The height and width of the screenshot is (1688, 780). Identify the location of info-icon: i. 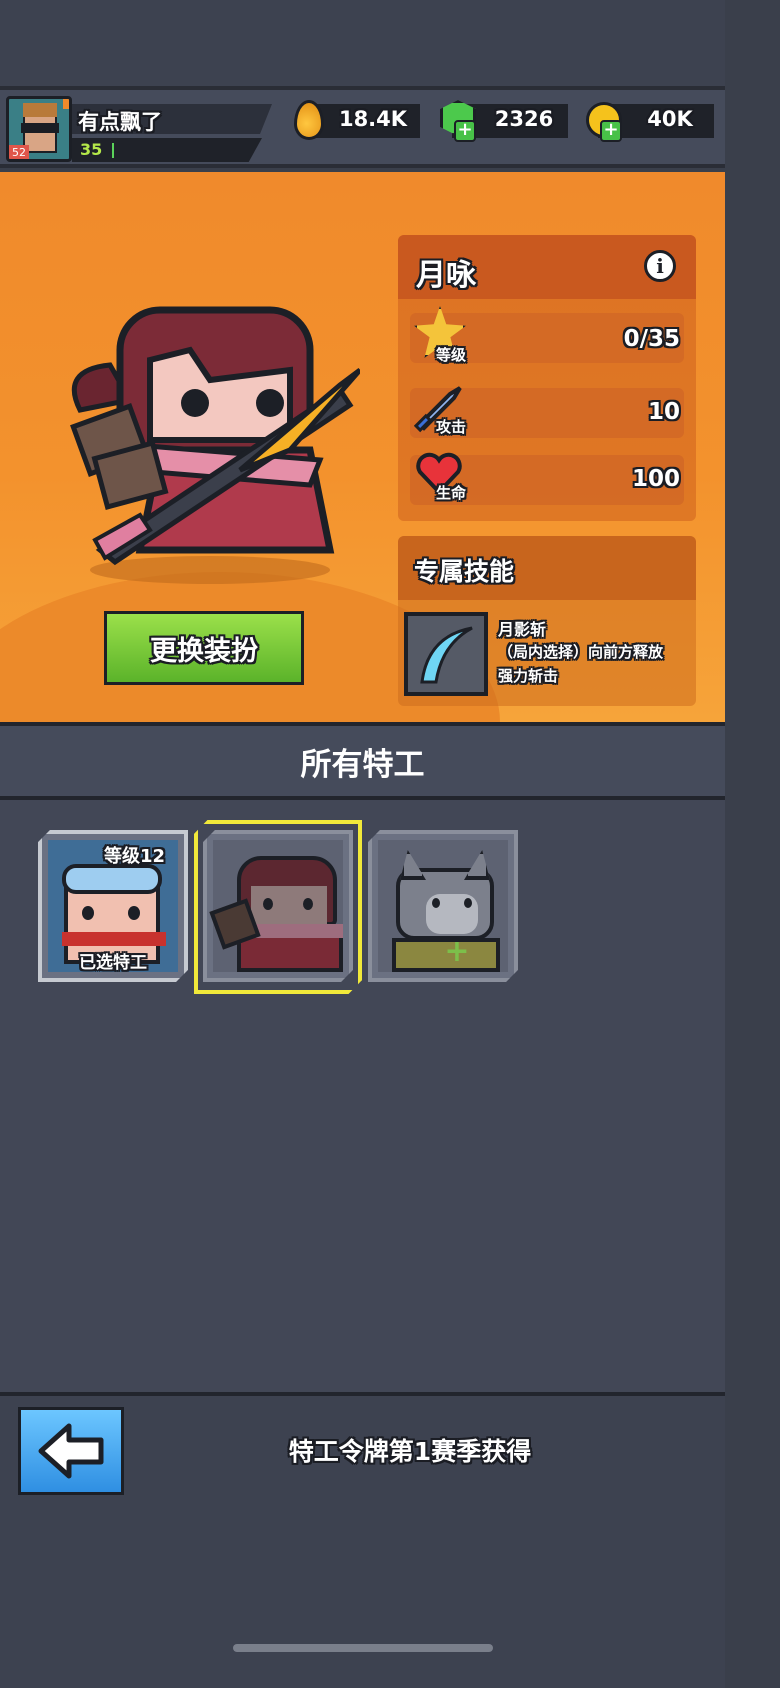
(660, 266).